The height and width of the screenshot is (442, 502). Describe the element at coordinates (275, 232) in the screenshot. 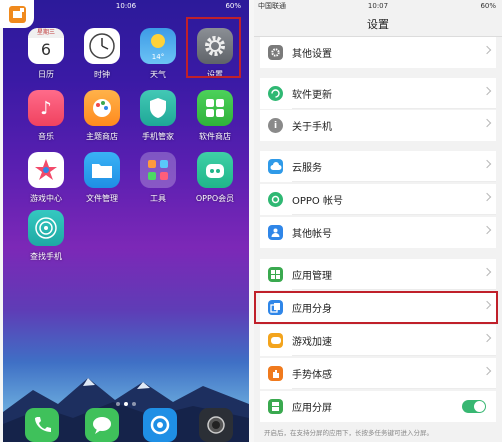

I see `person-icon` at that location.